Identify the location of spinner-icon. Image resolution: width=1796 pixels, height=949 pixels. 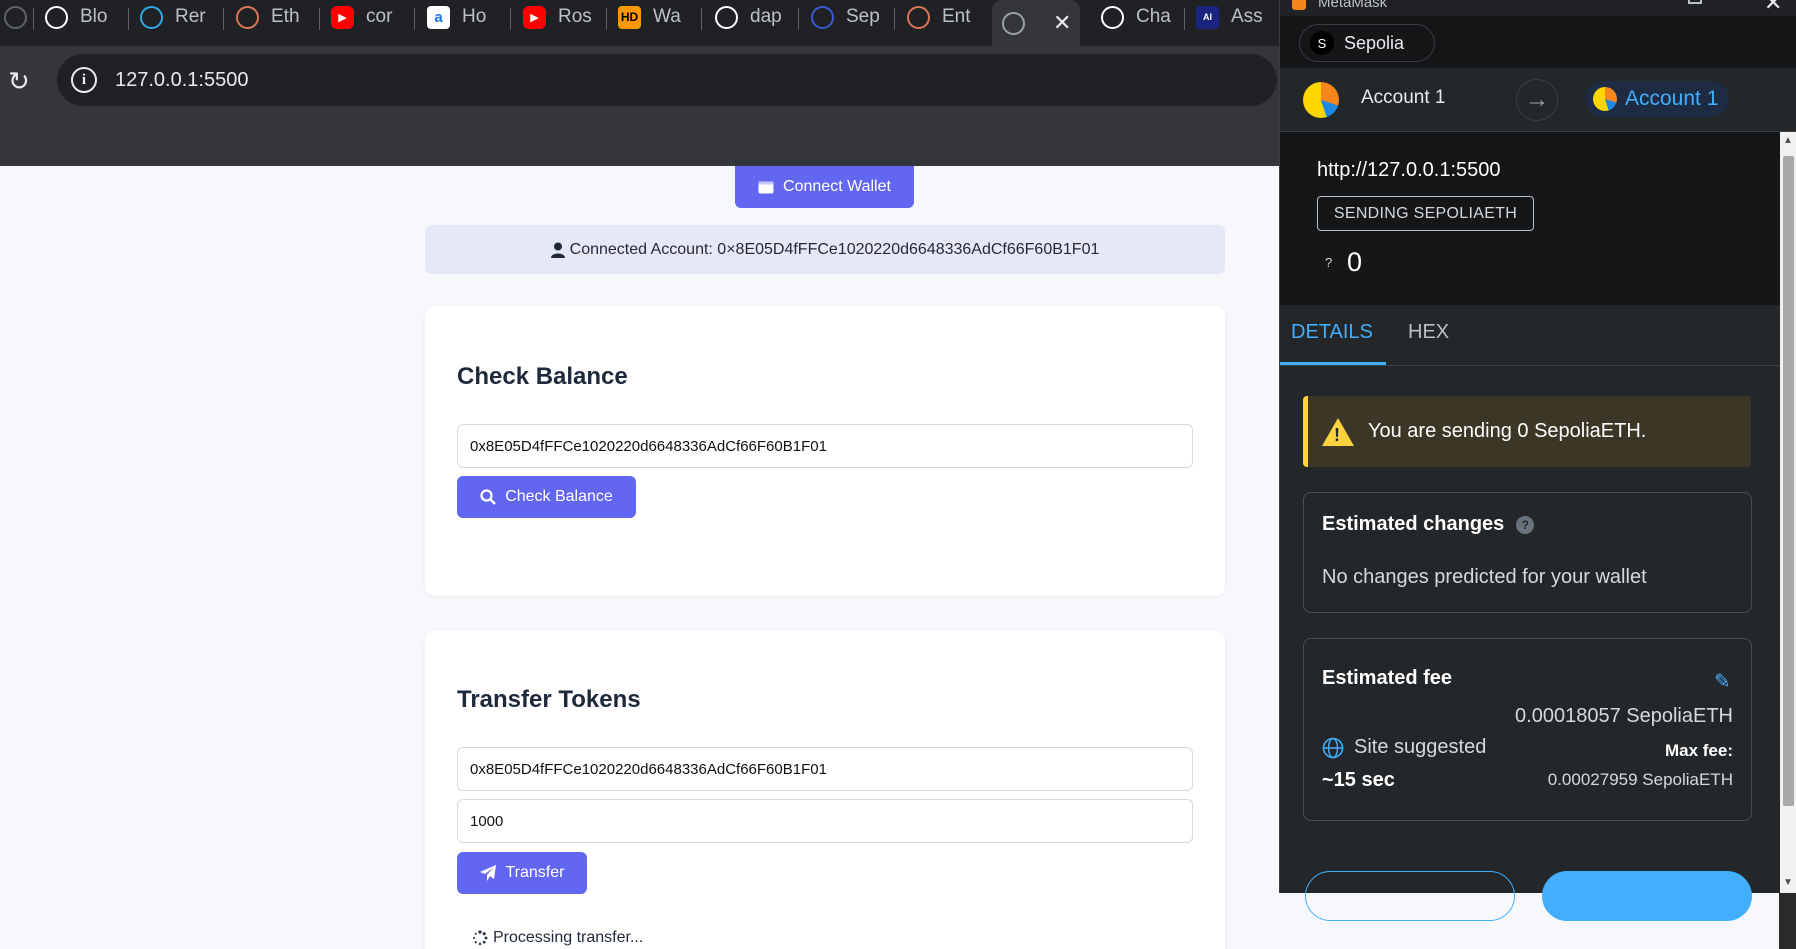
(480, 938).